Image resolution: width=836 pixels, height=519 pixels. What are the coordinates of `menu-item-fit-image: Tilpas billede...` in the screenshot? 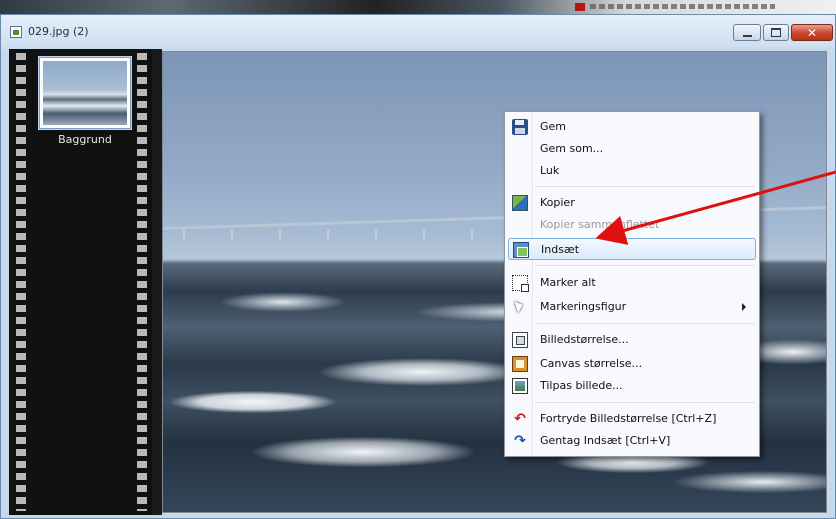 It's located at (632, 386).